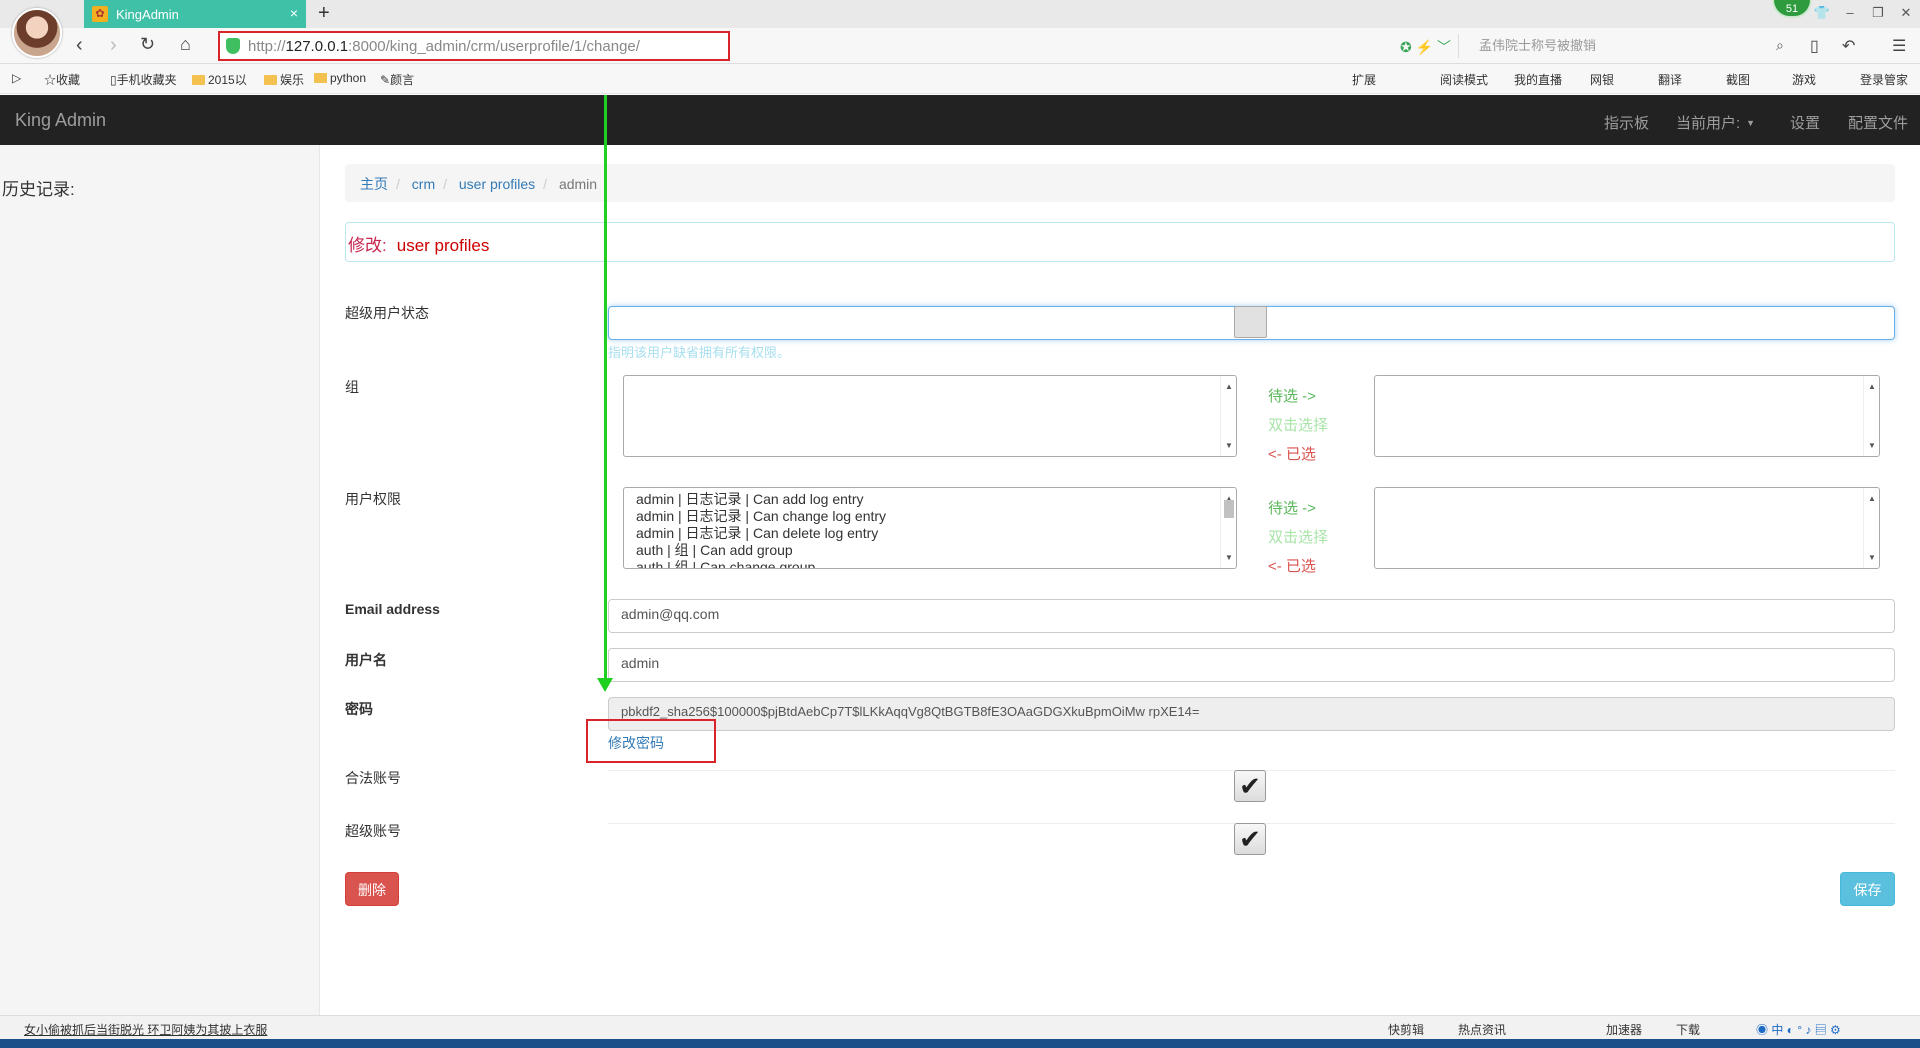 This screenshot has height=1048, width=1920. Describe the element at coordinates (1120, 242) in the screenshot. I see `page-title: 修改: user profiles` at that location.